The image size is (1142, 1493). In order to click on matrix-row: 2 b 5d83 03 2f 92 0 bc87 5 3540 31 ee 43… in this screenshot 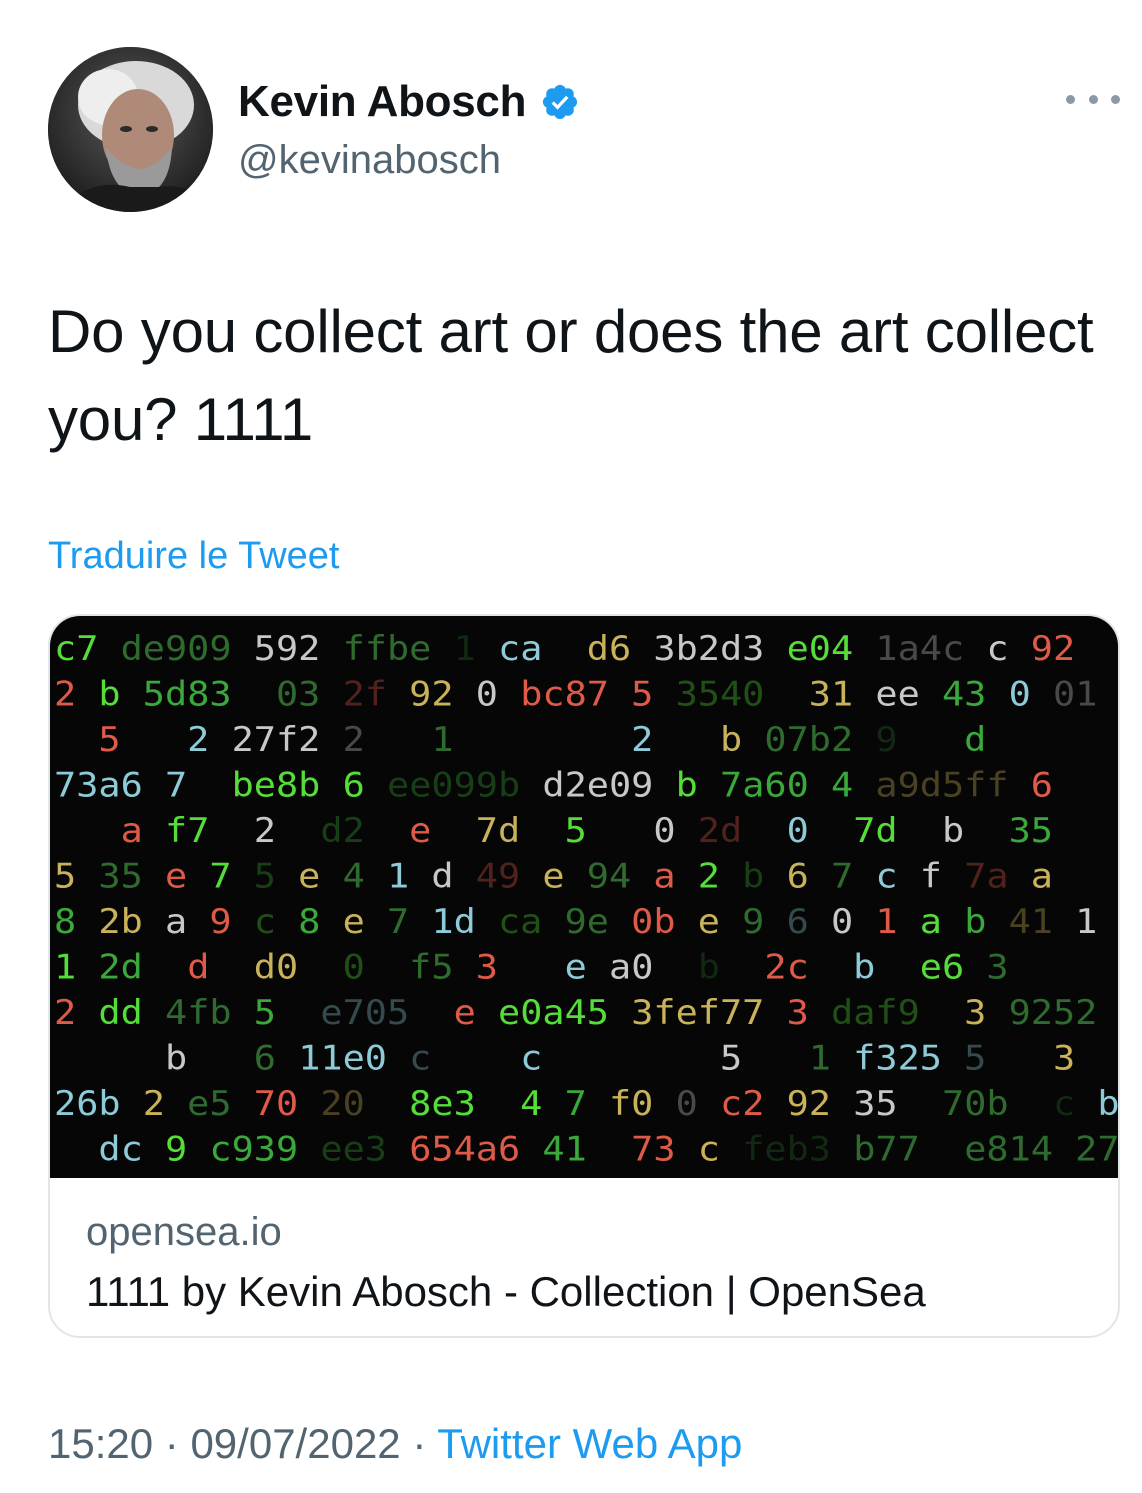, I will do `click(575, 695)`.